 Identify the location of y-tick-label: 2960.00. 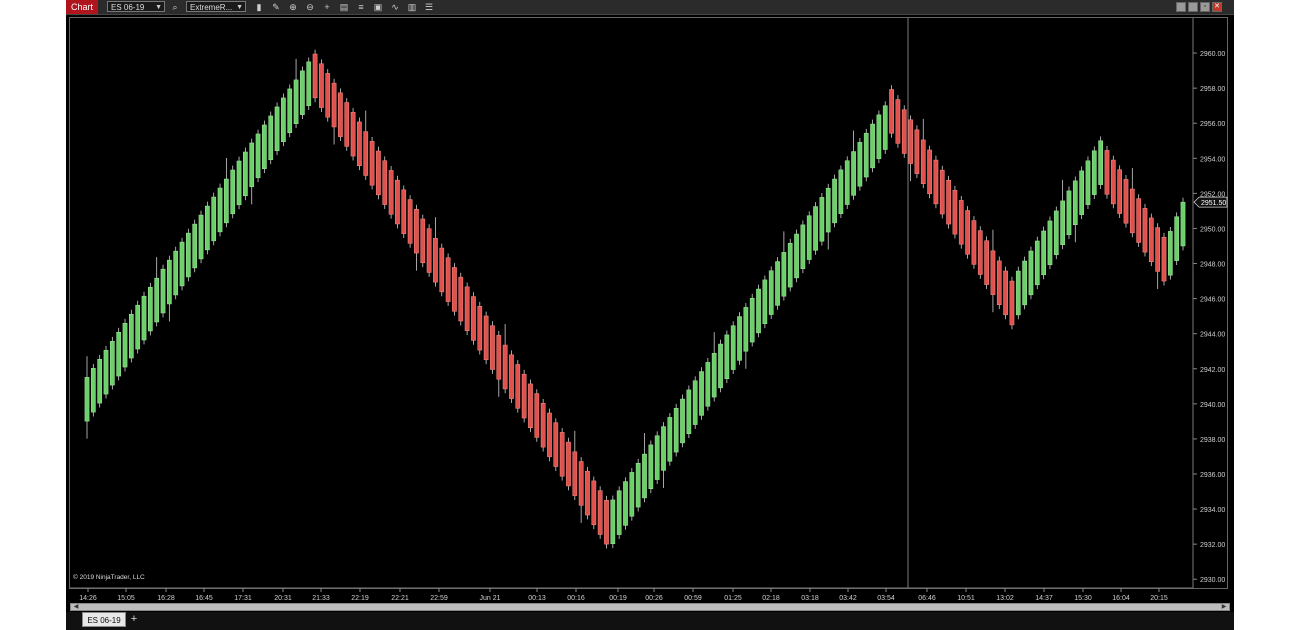
(1212, 54).